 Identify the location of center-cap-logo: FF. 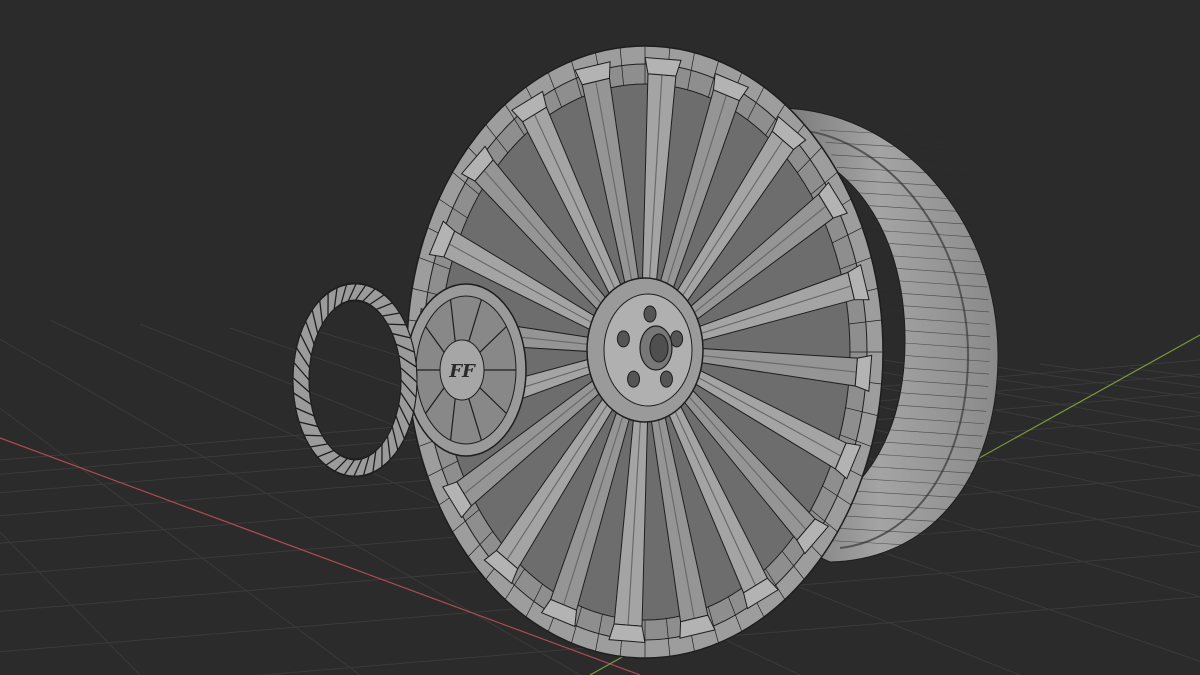
(462, 371).